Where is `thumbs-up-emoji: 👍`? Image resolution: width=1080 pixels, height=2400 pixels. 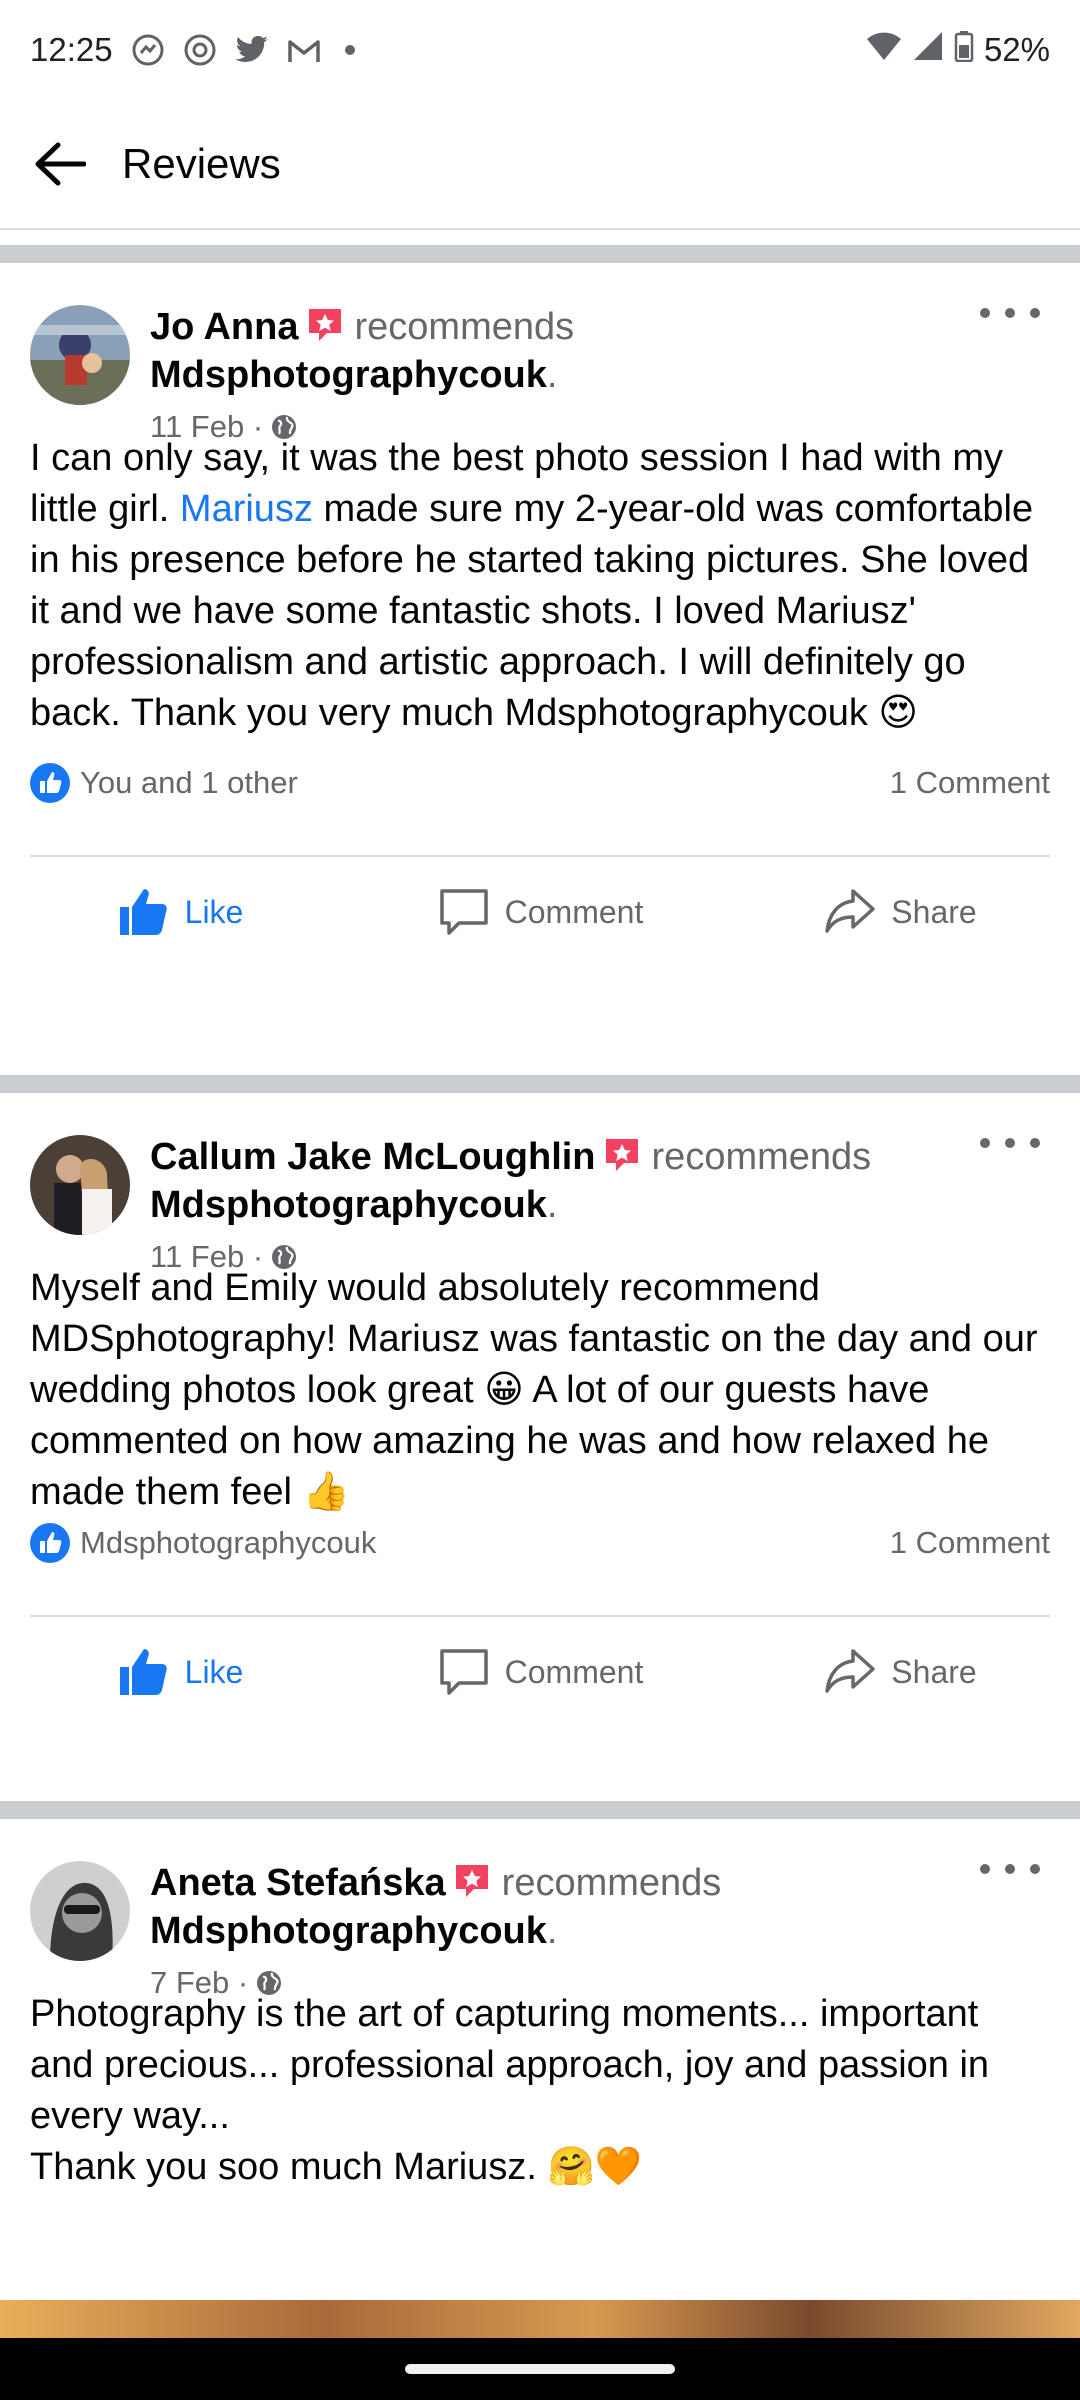 thumbs-up-emoji: 👍 is located at coordinates (326, 1492).